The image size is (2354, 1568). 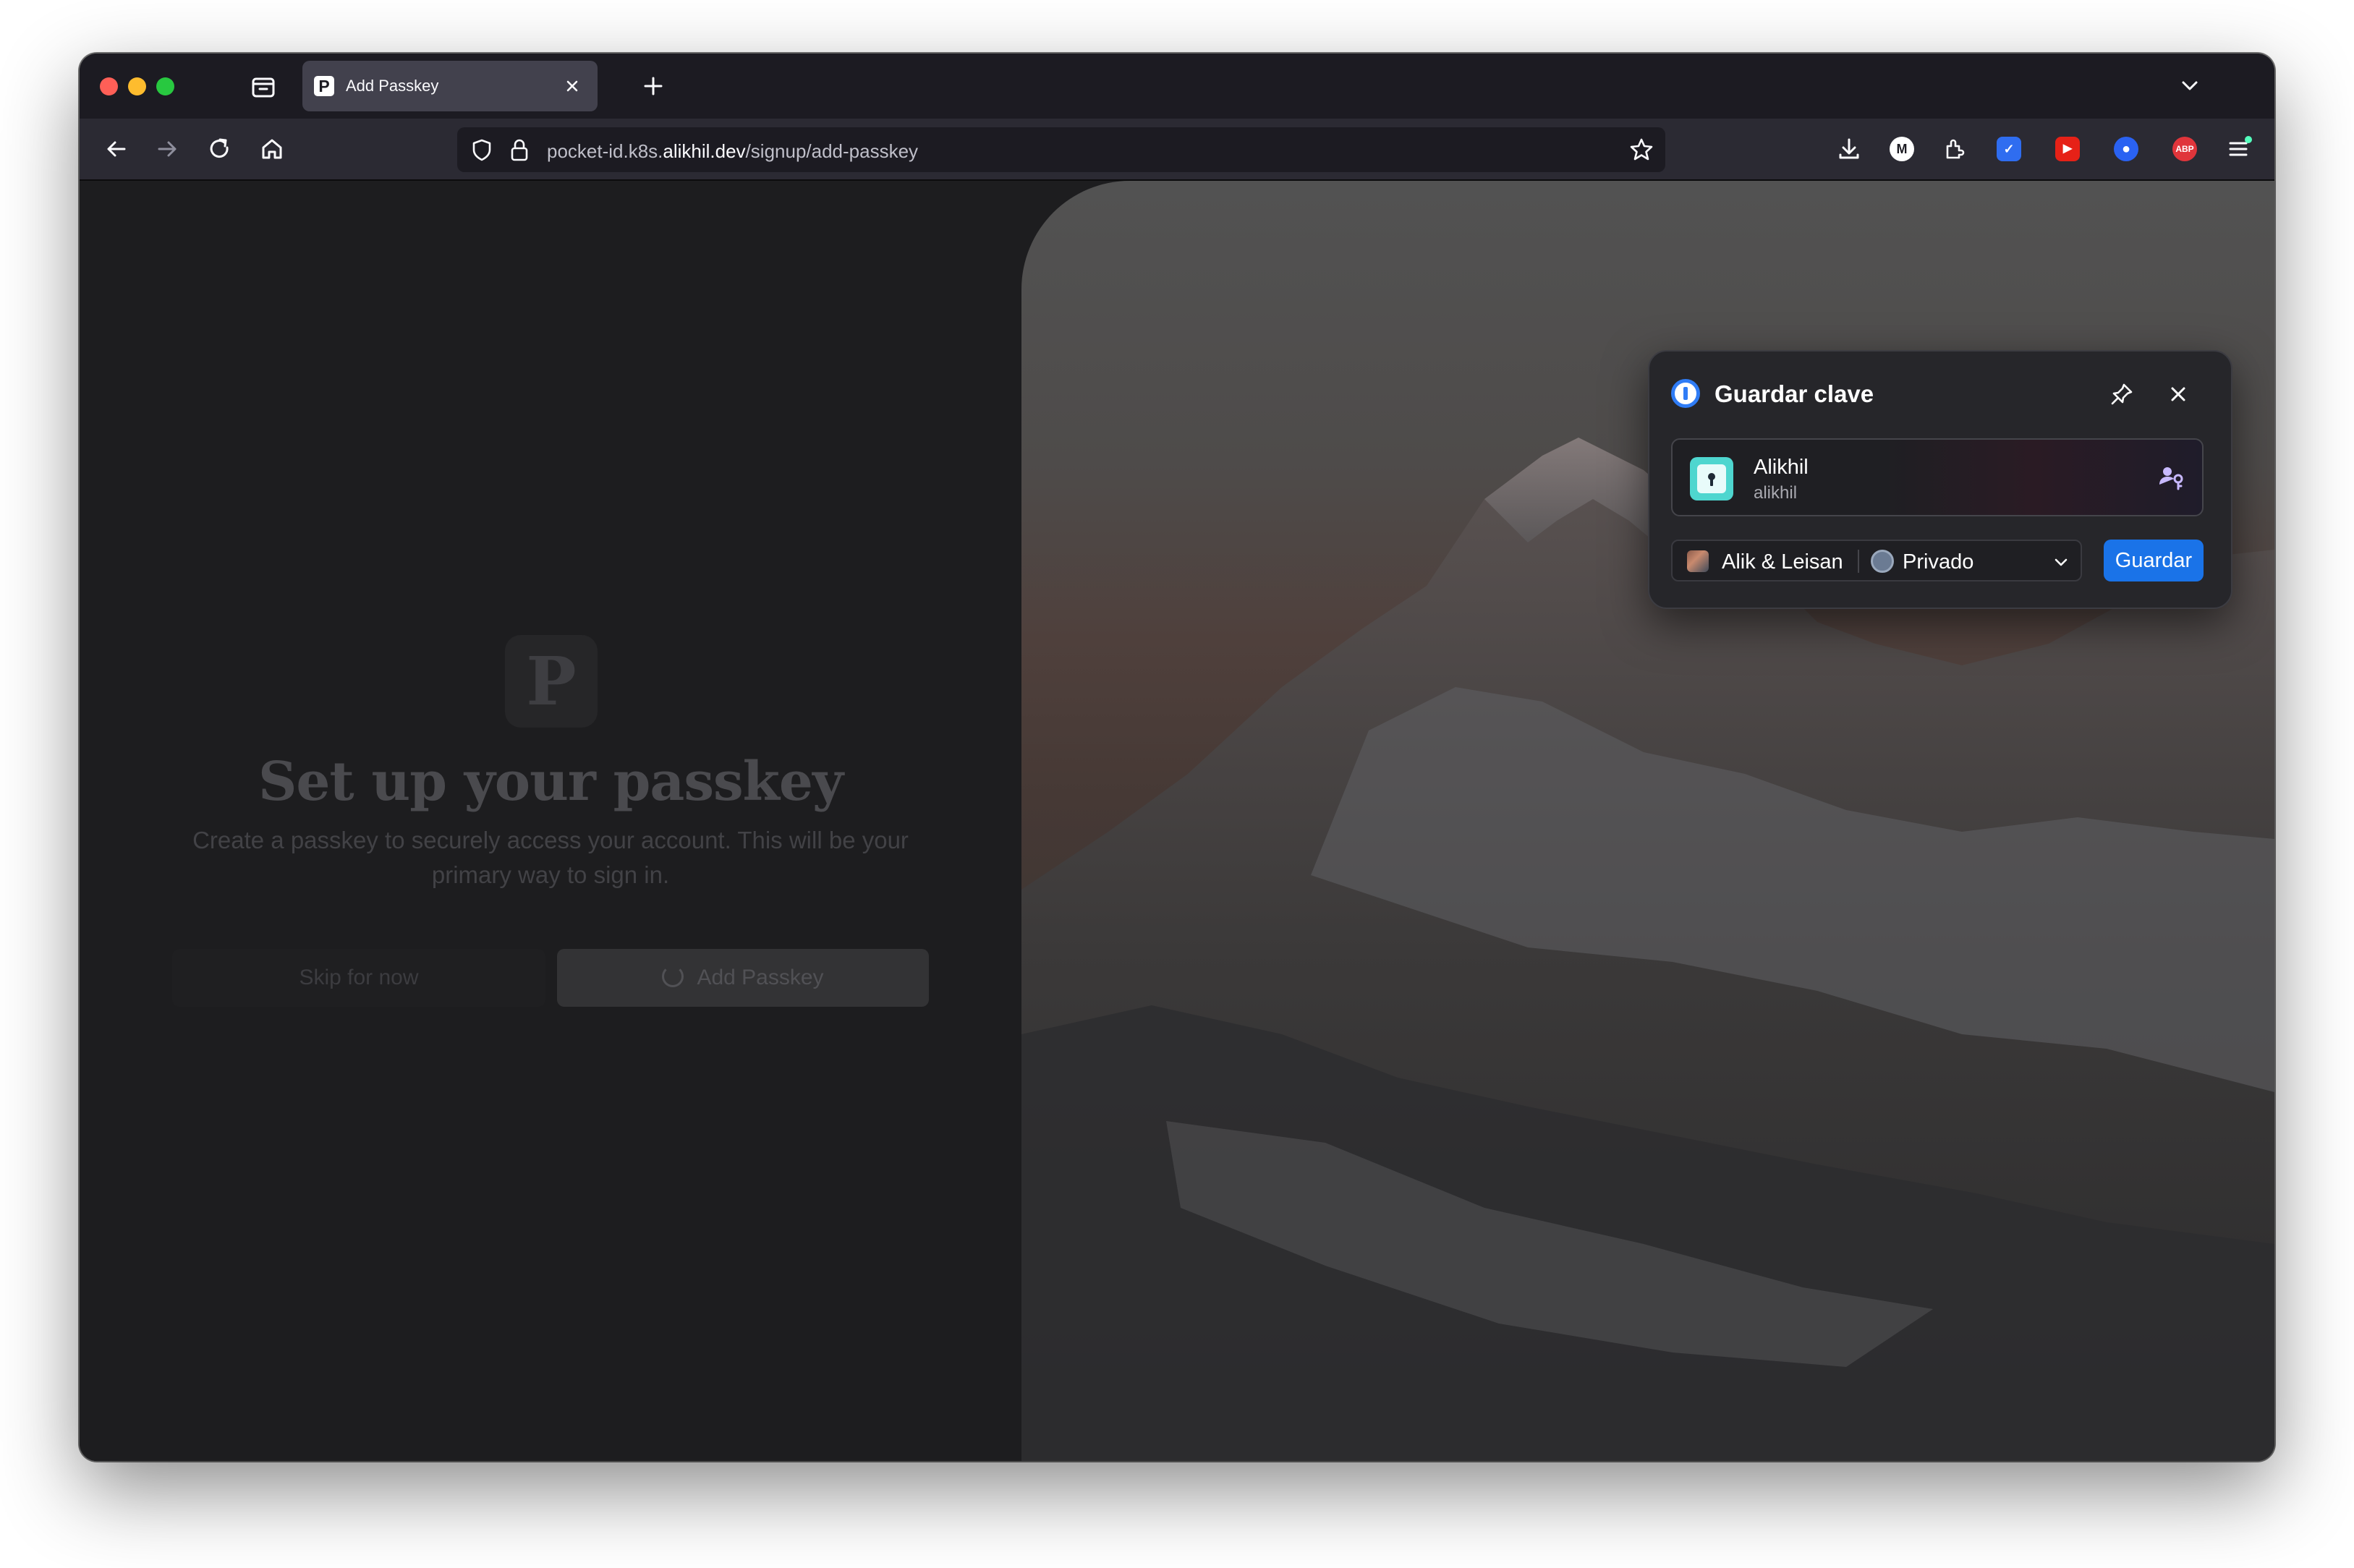 I want to click on youtube-extension-label: ▶, so click(x=2067, y=149).